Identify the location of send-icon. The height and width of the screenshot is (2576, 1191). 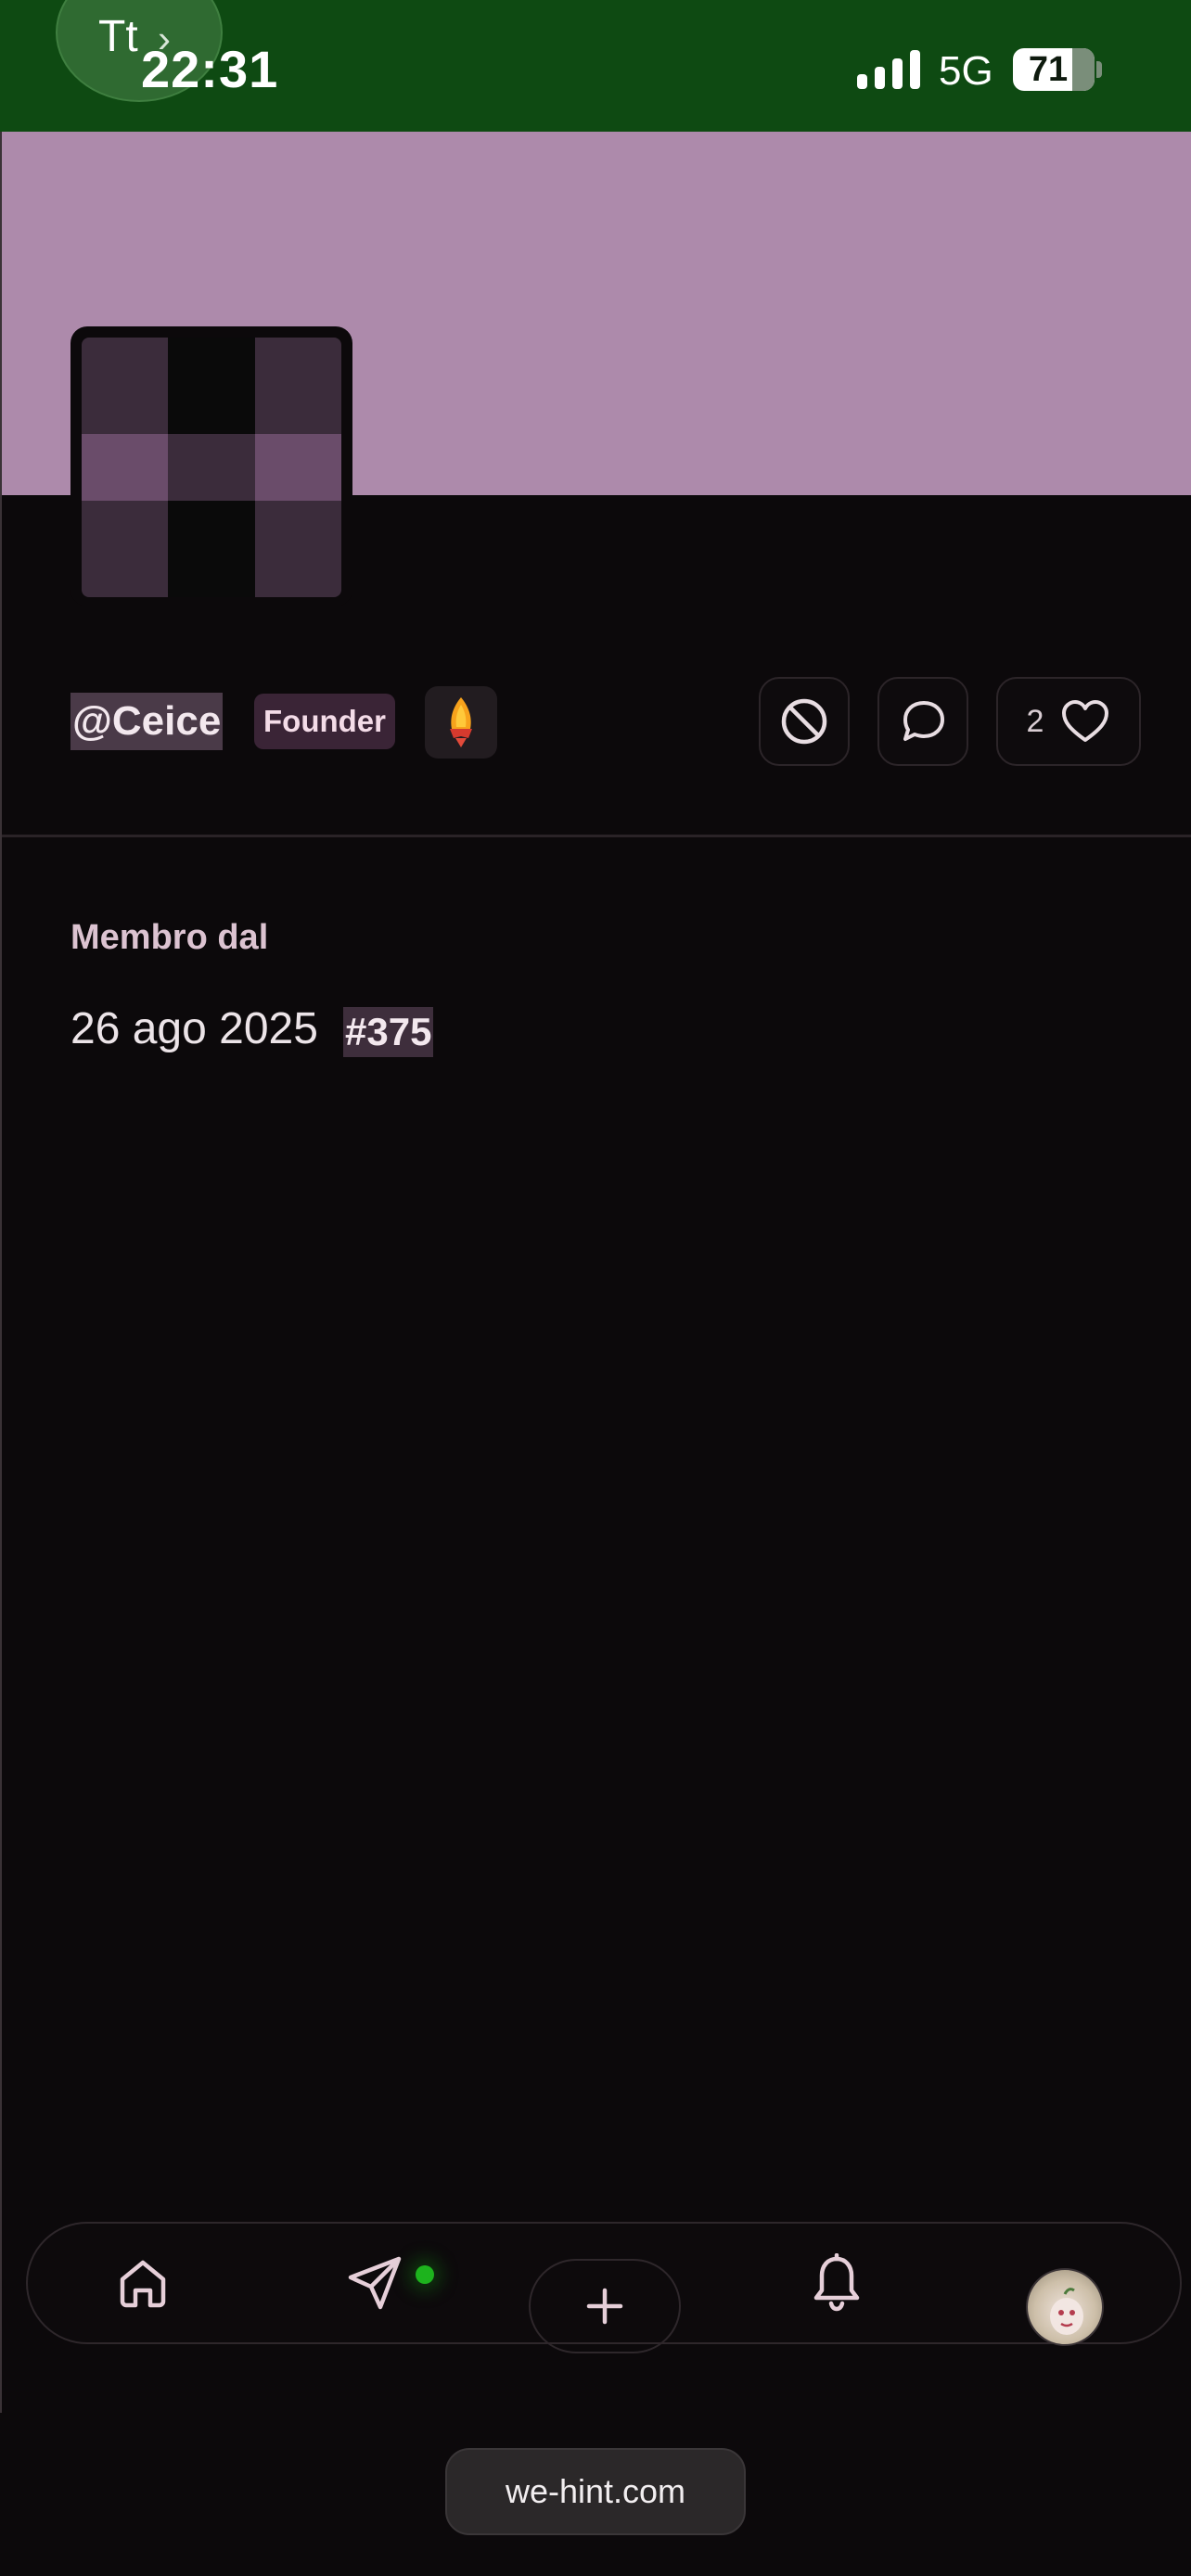
(375, 2283).